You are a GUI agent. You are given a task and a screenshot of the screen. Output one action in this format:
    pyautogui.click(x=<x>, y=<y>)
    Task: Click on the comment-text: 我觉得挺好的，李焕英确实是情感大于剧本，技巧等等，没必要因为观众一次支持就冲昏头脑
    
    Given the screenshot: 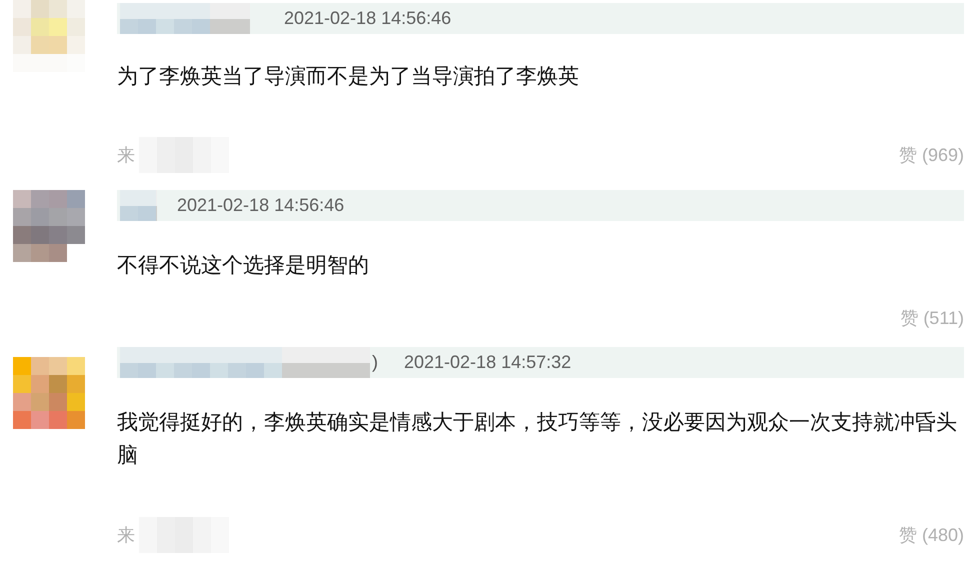 What is the action you would take?
    pyautogui.click(x=537, y=439)
    